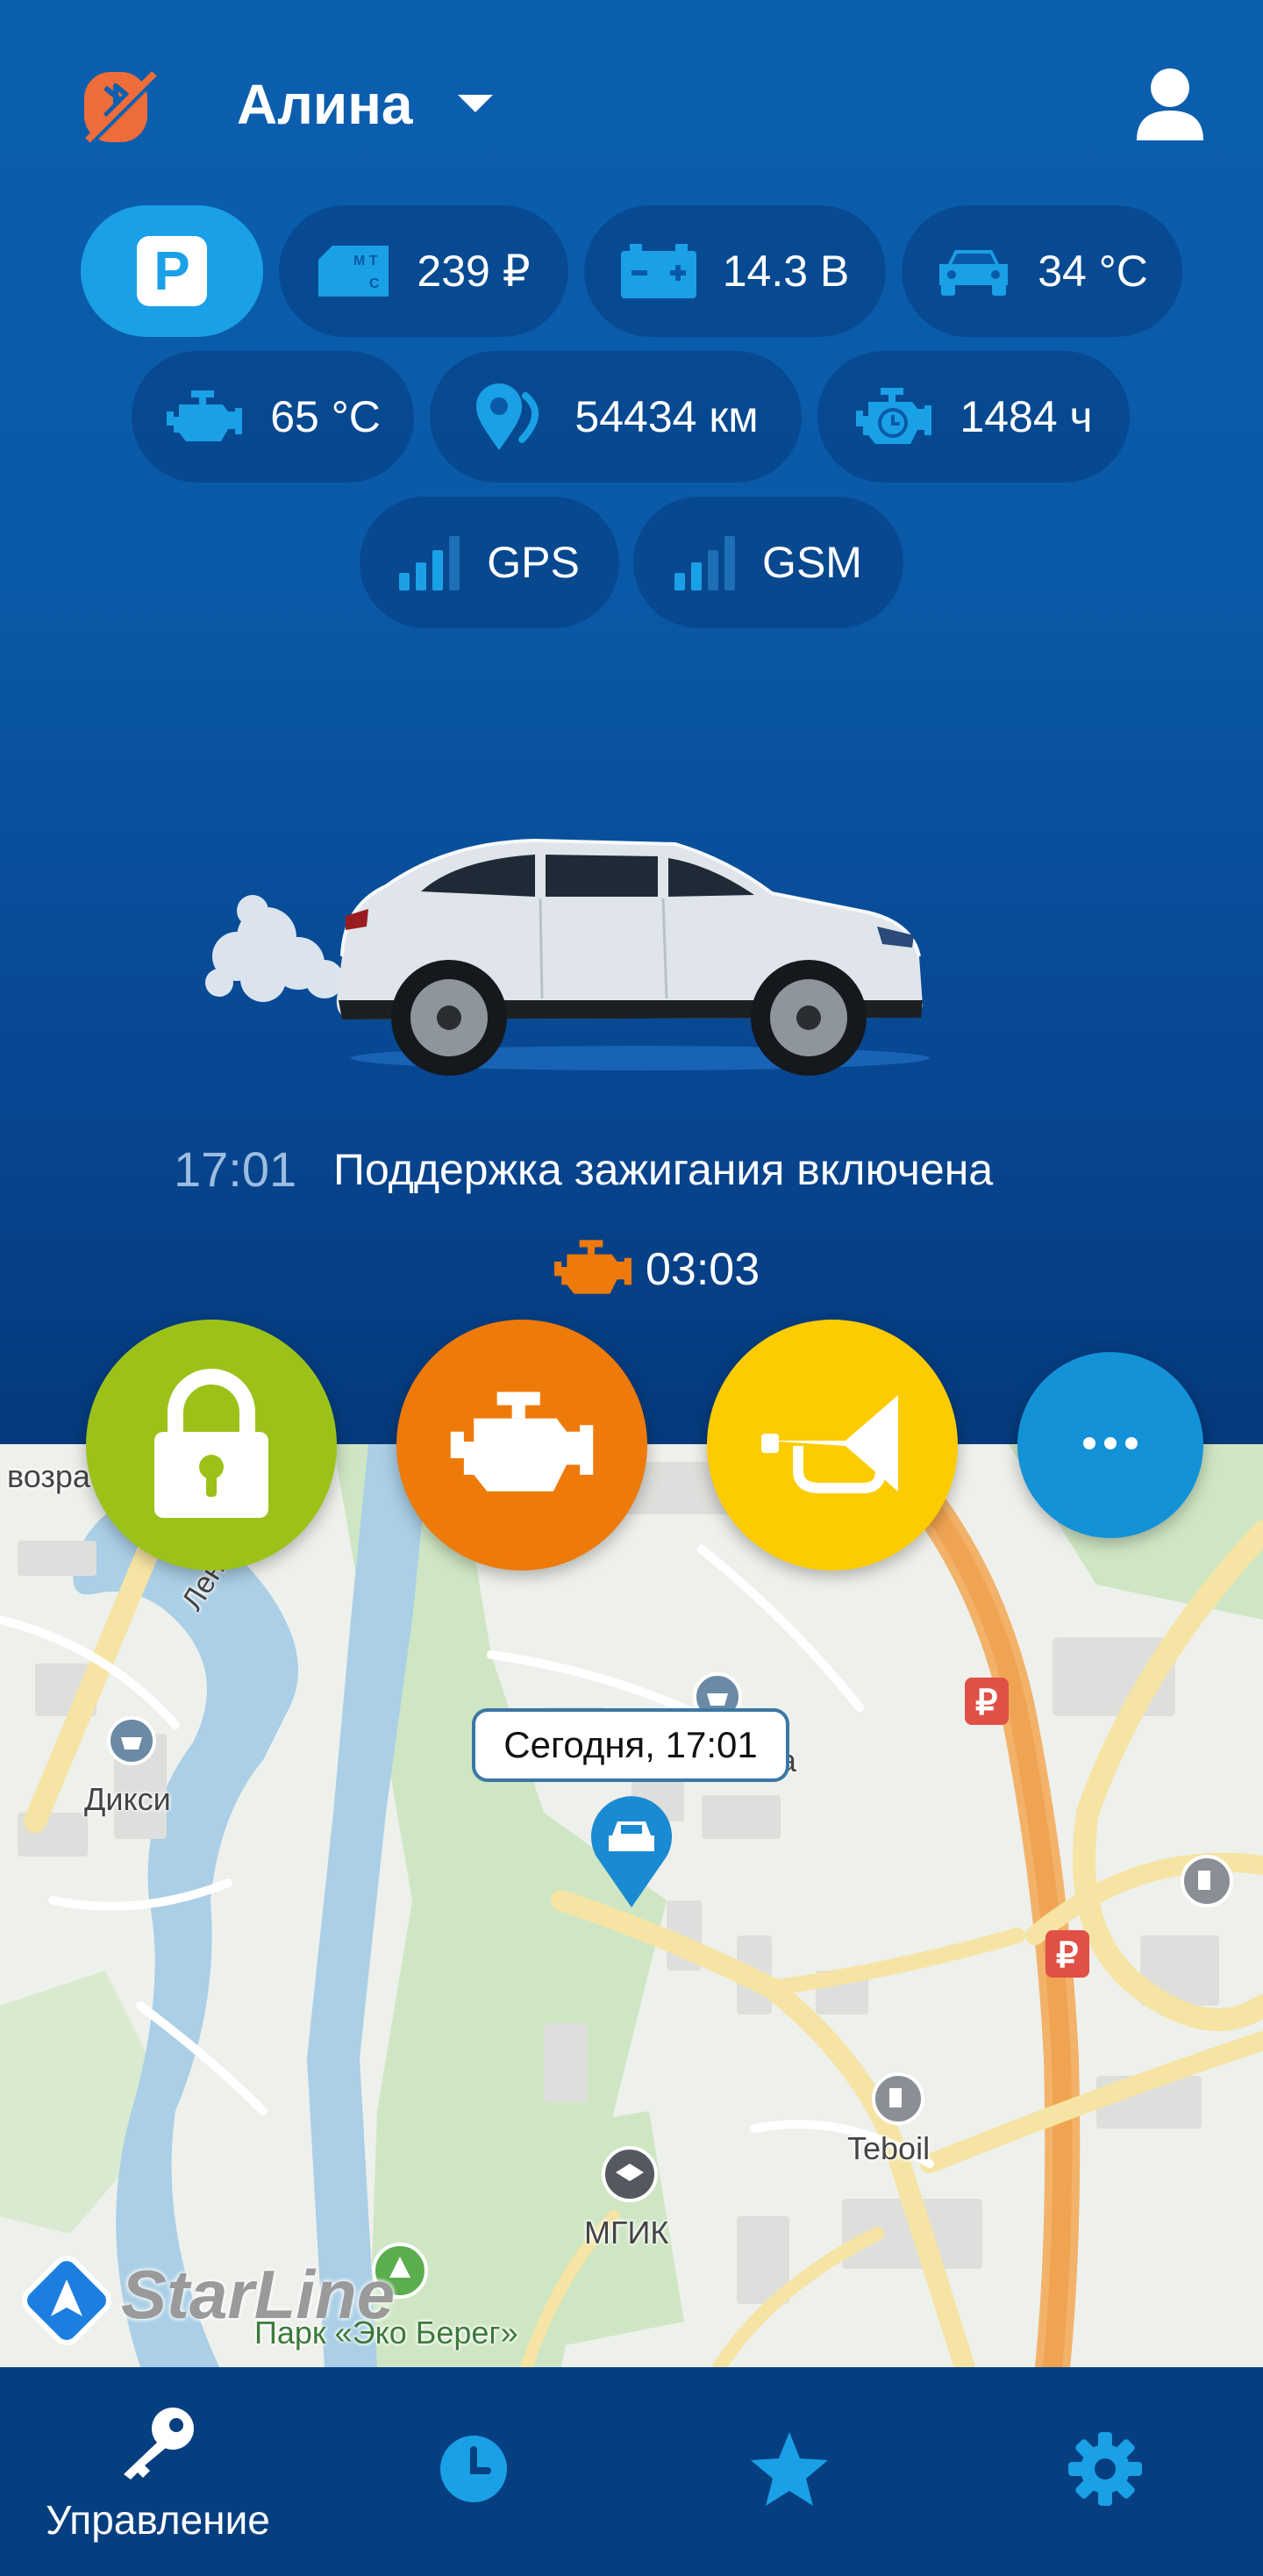 This screenshot has height=2576, width=1263. I want to click on map-label-mgik: МГИК, so click(626, 2232).